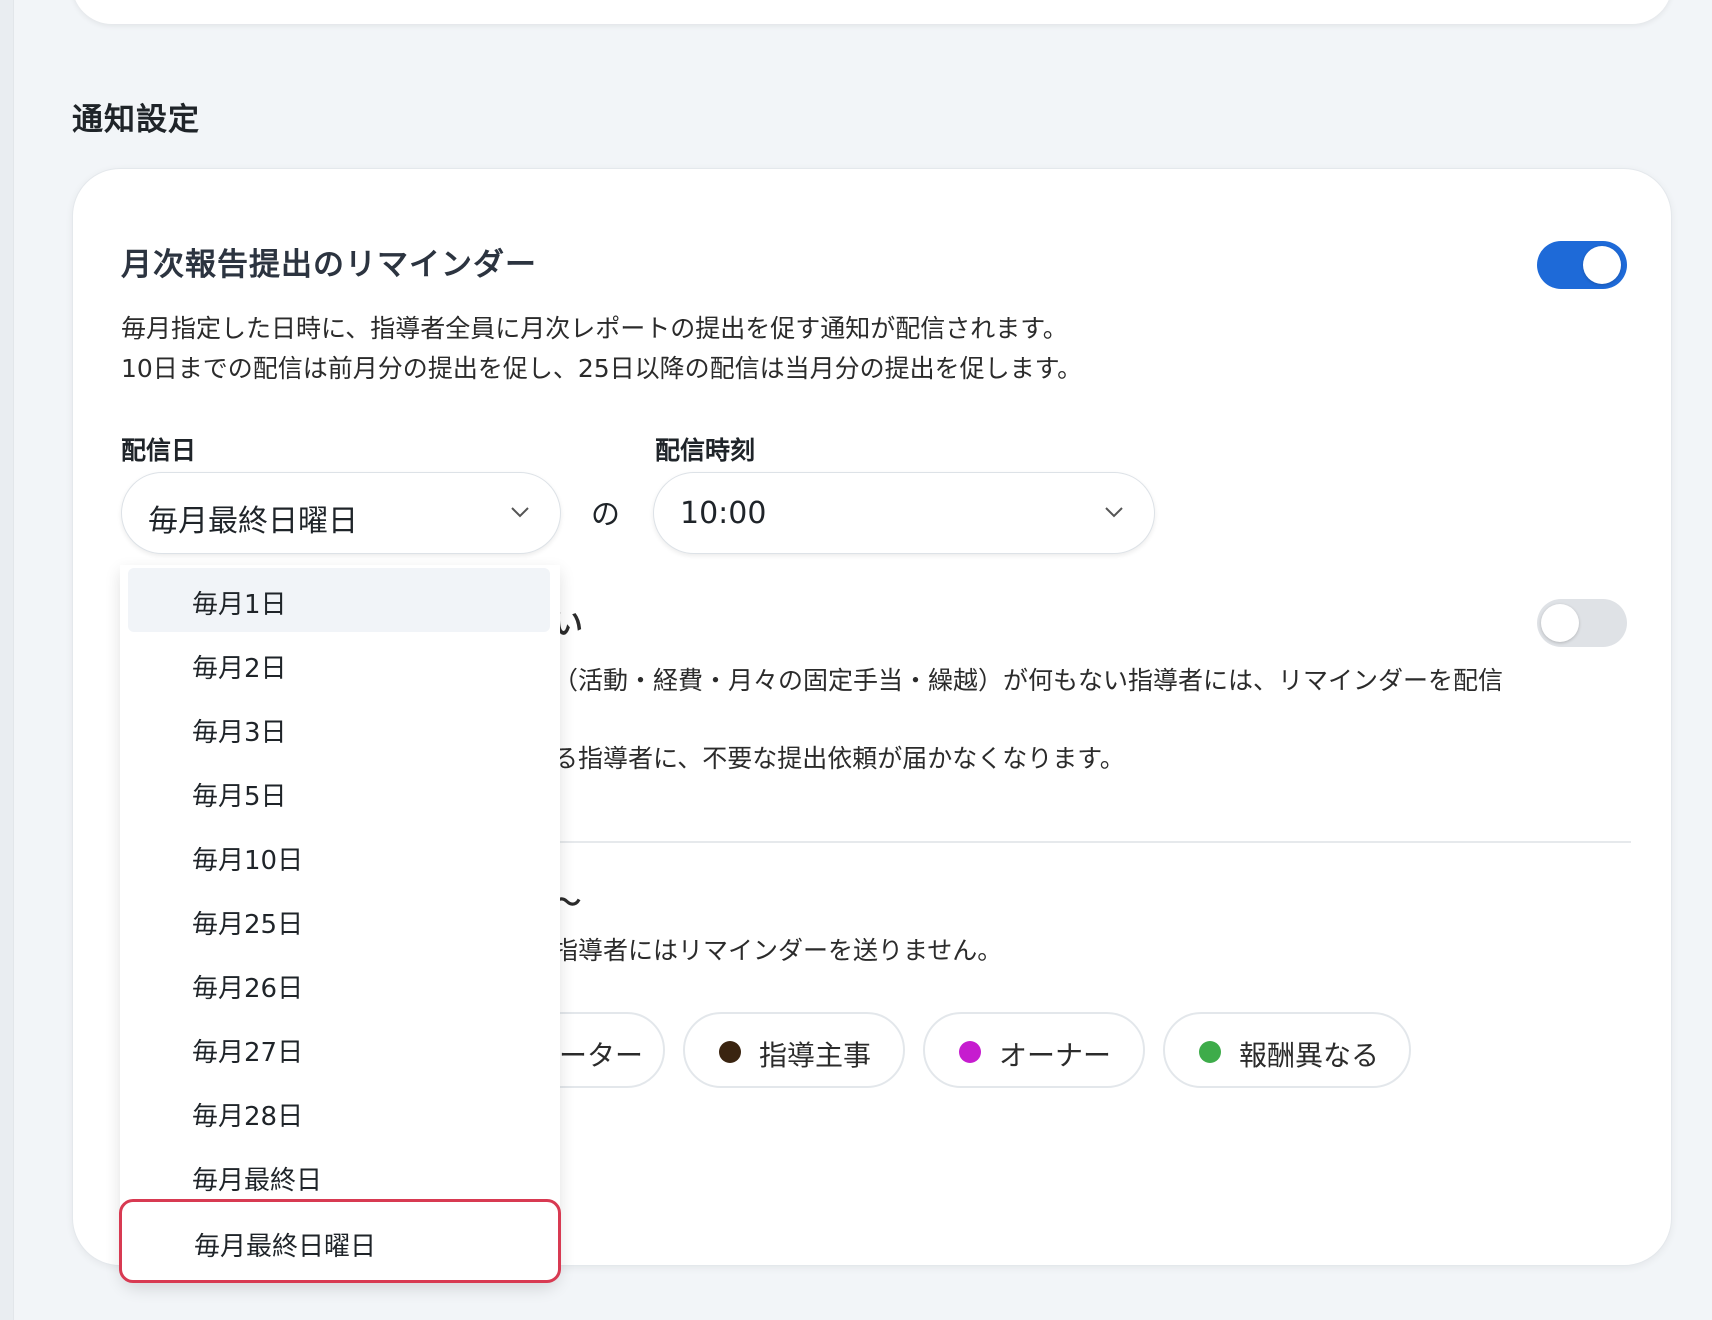 This screenshot has height=1320, width=1712. What do you see at coordinates (339, 984) in the screenshot?
I see `dropdown-option: 毎月26日` at bounding box center [339, 984].